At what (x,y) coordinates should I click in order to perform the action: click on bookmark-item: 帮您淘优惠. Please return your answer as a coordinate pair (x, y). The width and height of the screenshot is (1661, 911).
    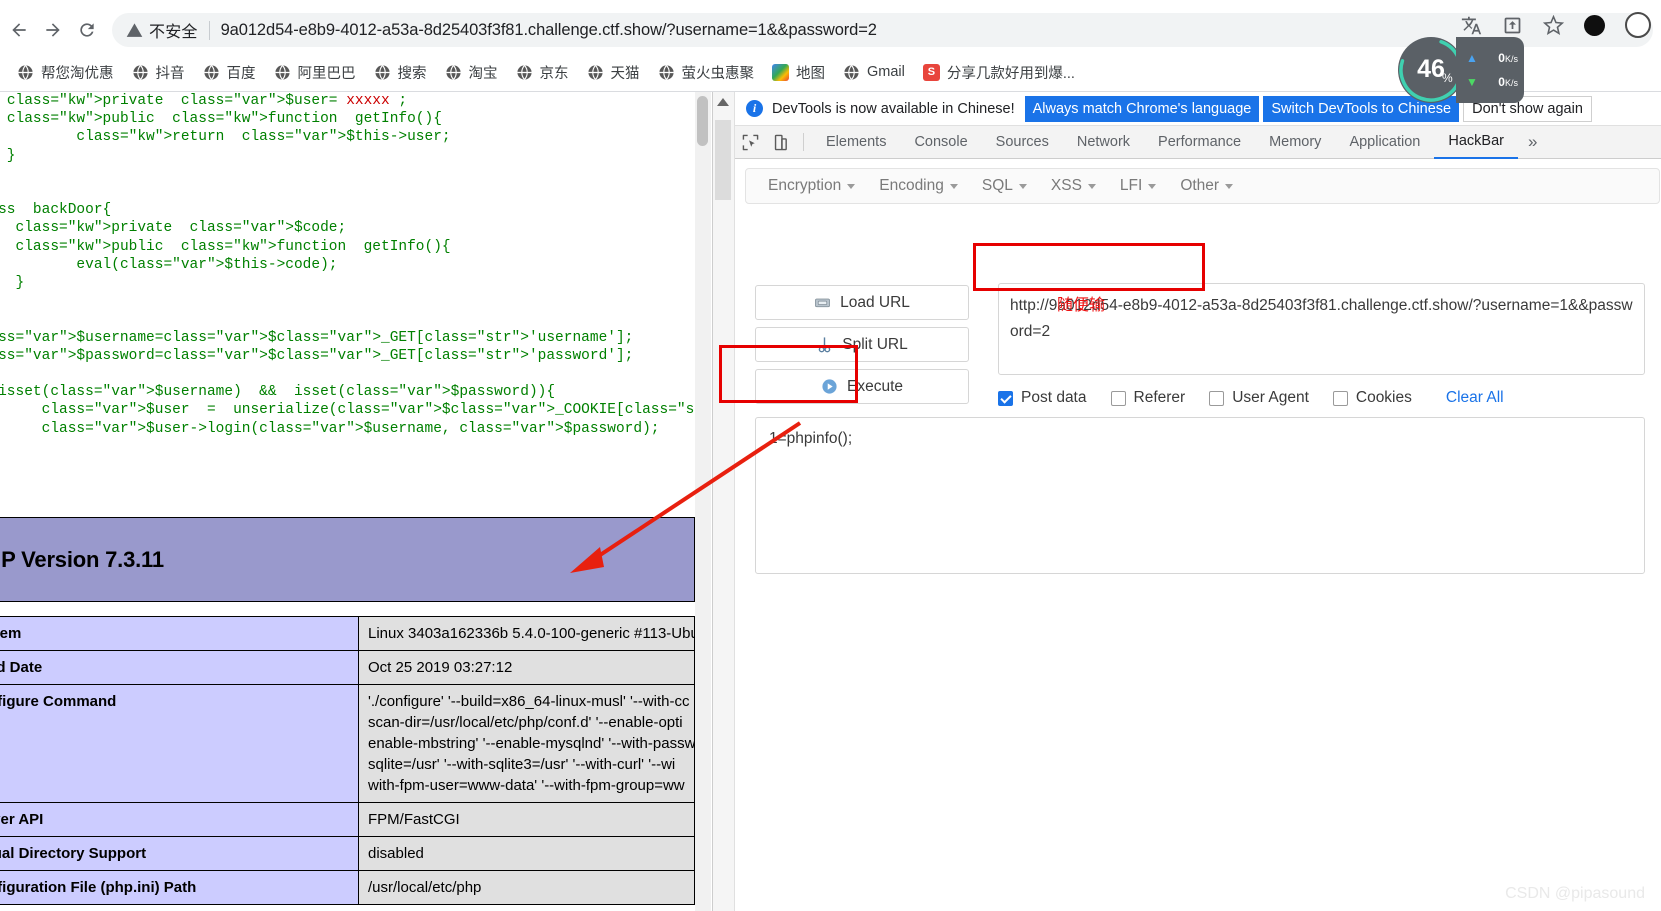
    Looking at the image, I should click on (65, 72).